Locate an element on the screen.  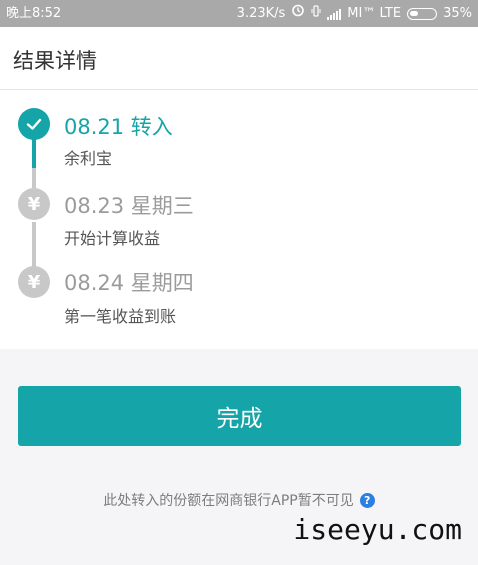
notice: 此处转入的份额在网商银行APP暂不可见 ? is located at coordinates (239, 500).